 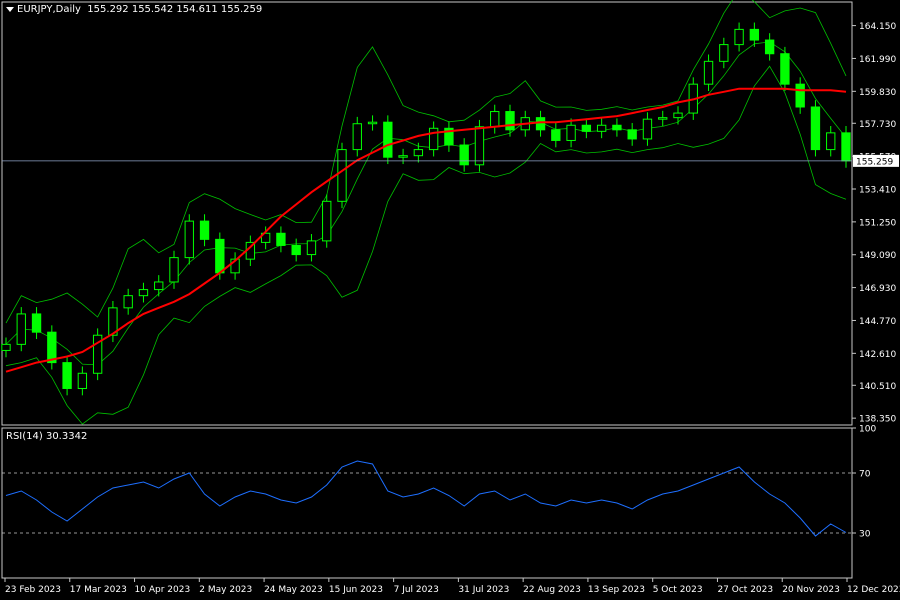 What do you see at coordinates (873, 590) in the screenshot?
I see `time-axis-label: 12 Dec 2023` at bounding box center [873, 590].